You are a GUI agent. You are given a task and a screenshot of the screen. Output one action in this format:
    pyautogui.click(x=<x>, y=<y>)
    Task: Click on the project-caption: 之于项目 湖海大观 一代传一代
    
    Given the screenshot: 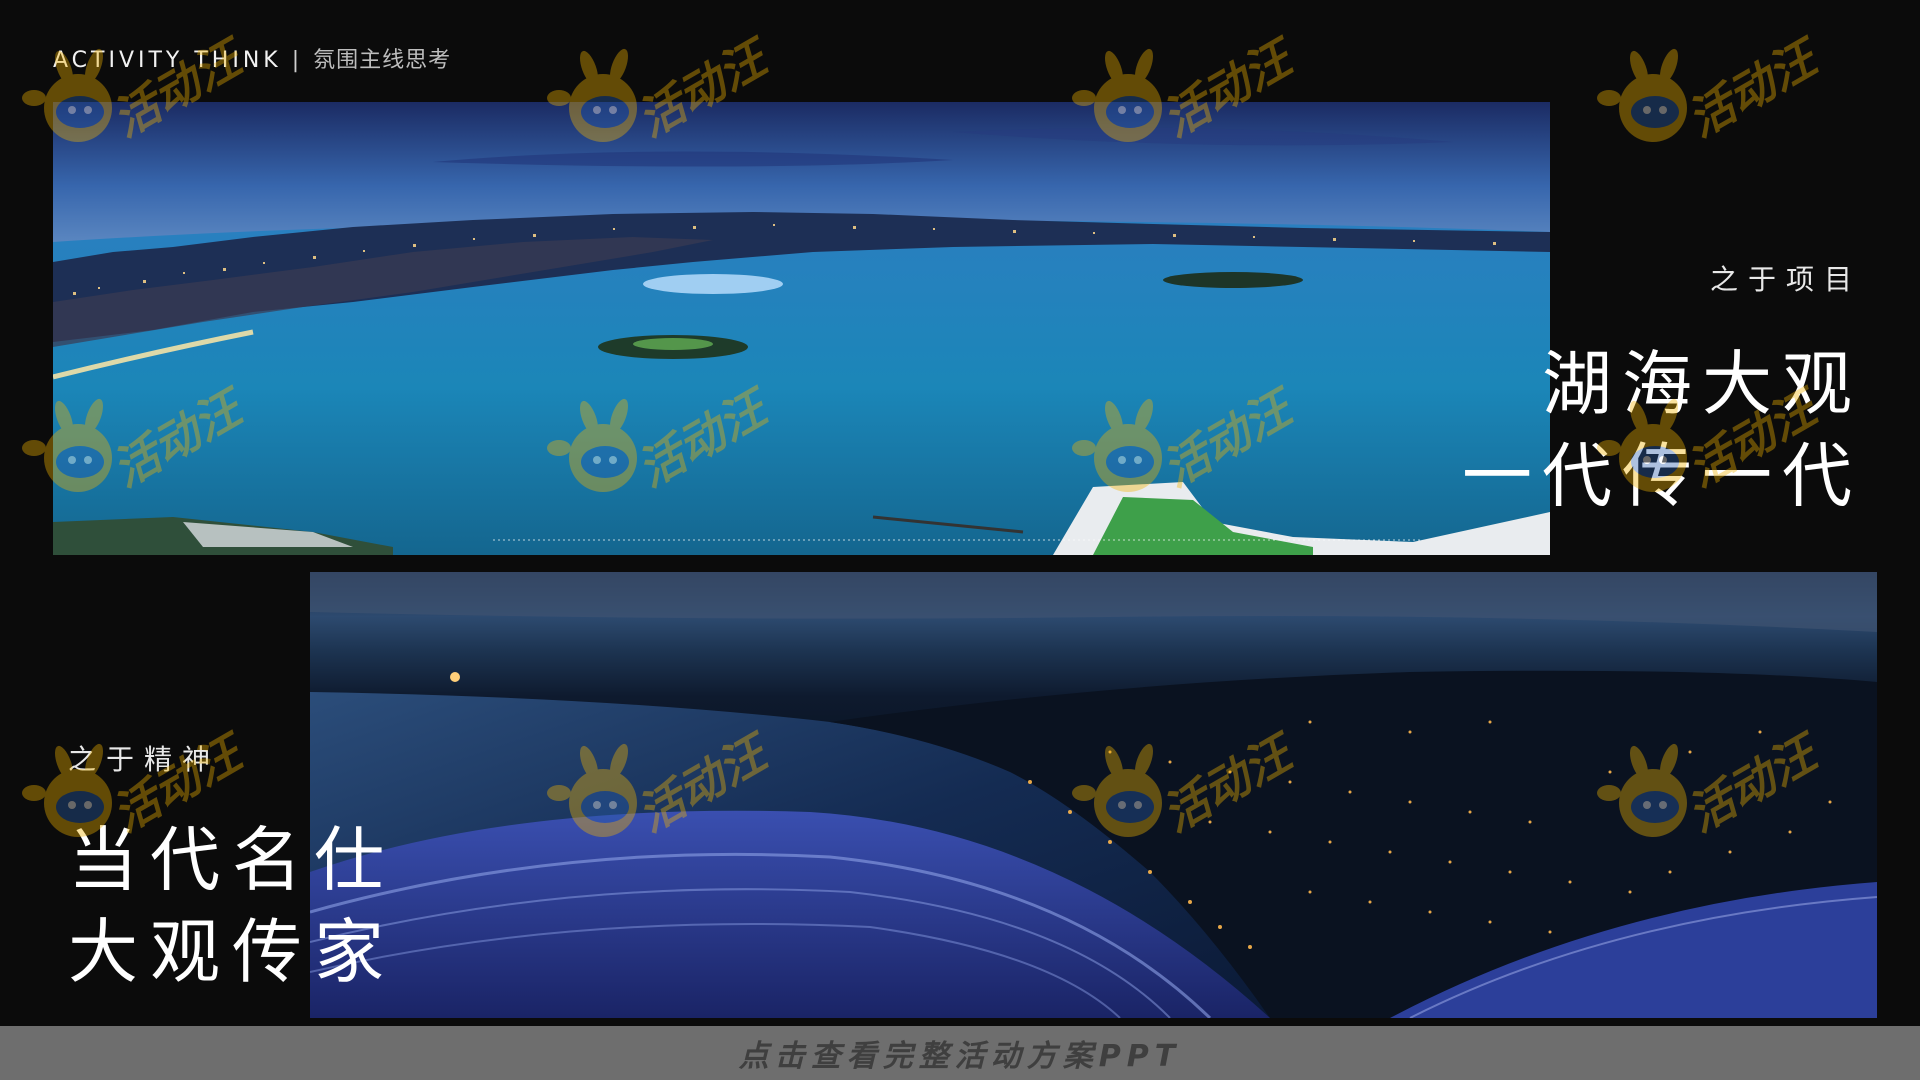 What is the action you would take?
    pyautogui.click(x=1662, y=390)
    